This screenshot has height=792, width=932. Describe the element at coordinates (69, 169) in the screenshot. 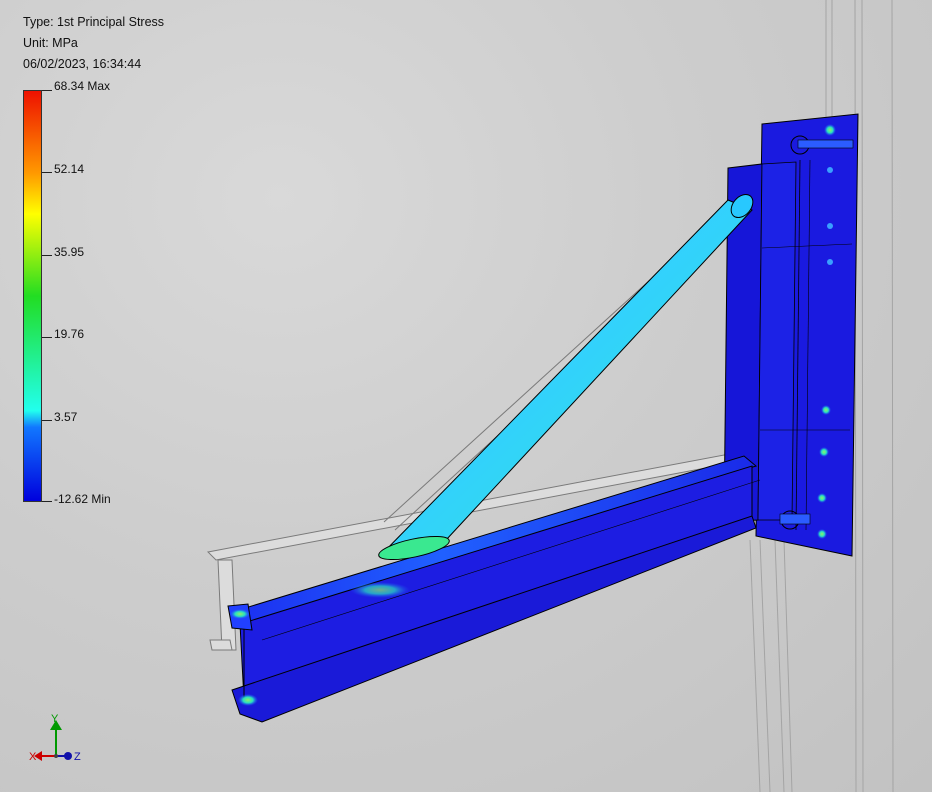

I see `legend-label: 52.14` at that location.